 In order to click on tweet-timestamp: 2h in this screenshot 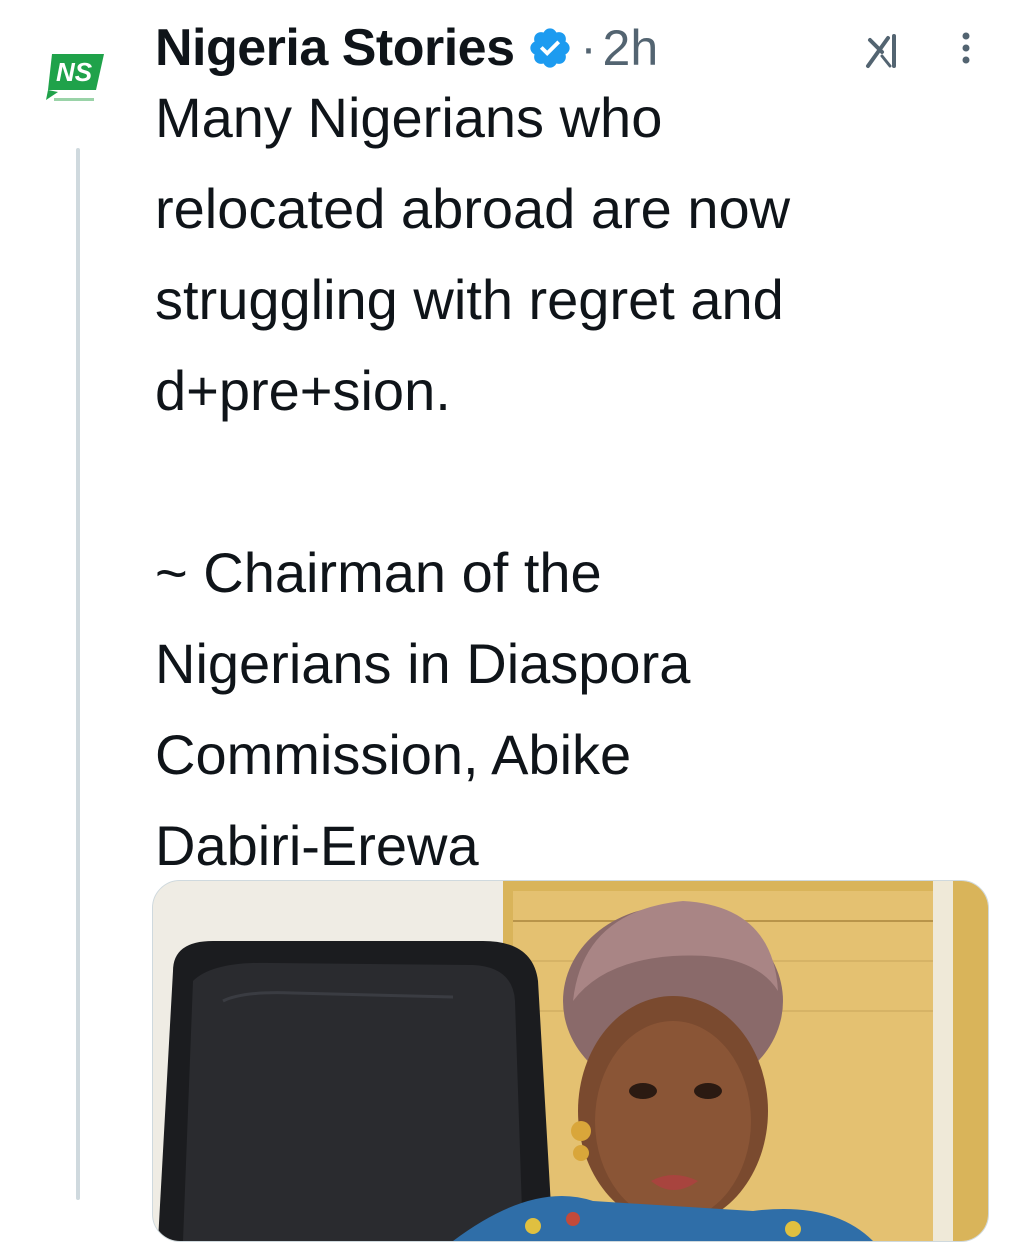, I will do `click(631, 48)`.